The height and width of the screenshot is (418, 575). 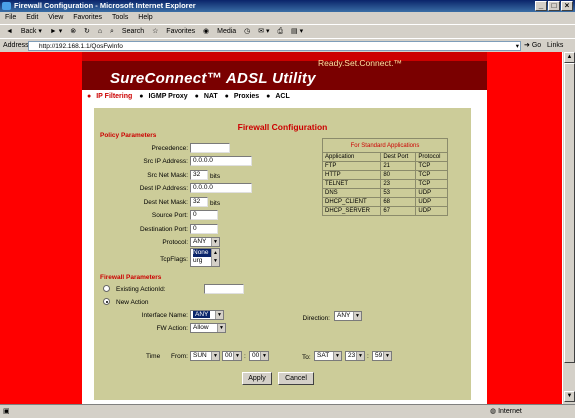 What do you see at coordinates (351, 202) in the screenshot?
I see `table-cell: DHCP_CLIENT` at bounding box center [351, 202].